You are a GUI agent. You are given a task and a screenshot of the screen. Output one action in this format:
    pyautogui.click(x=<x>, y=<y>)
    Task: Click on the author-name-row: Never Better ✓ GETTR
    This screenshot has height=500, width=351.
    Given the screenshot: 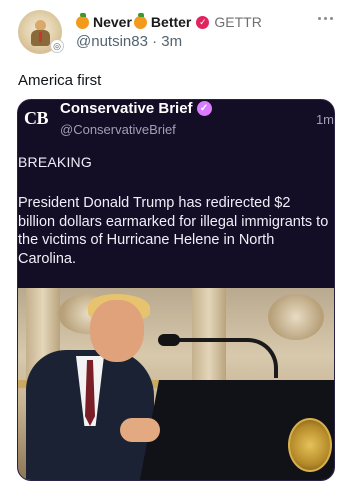 What is the action you would take?
    pyautogui.click(x=169, y=21)
    